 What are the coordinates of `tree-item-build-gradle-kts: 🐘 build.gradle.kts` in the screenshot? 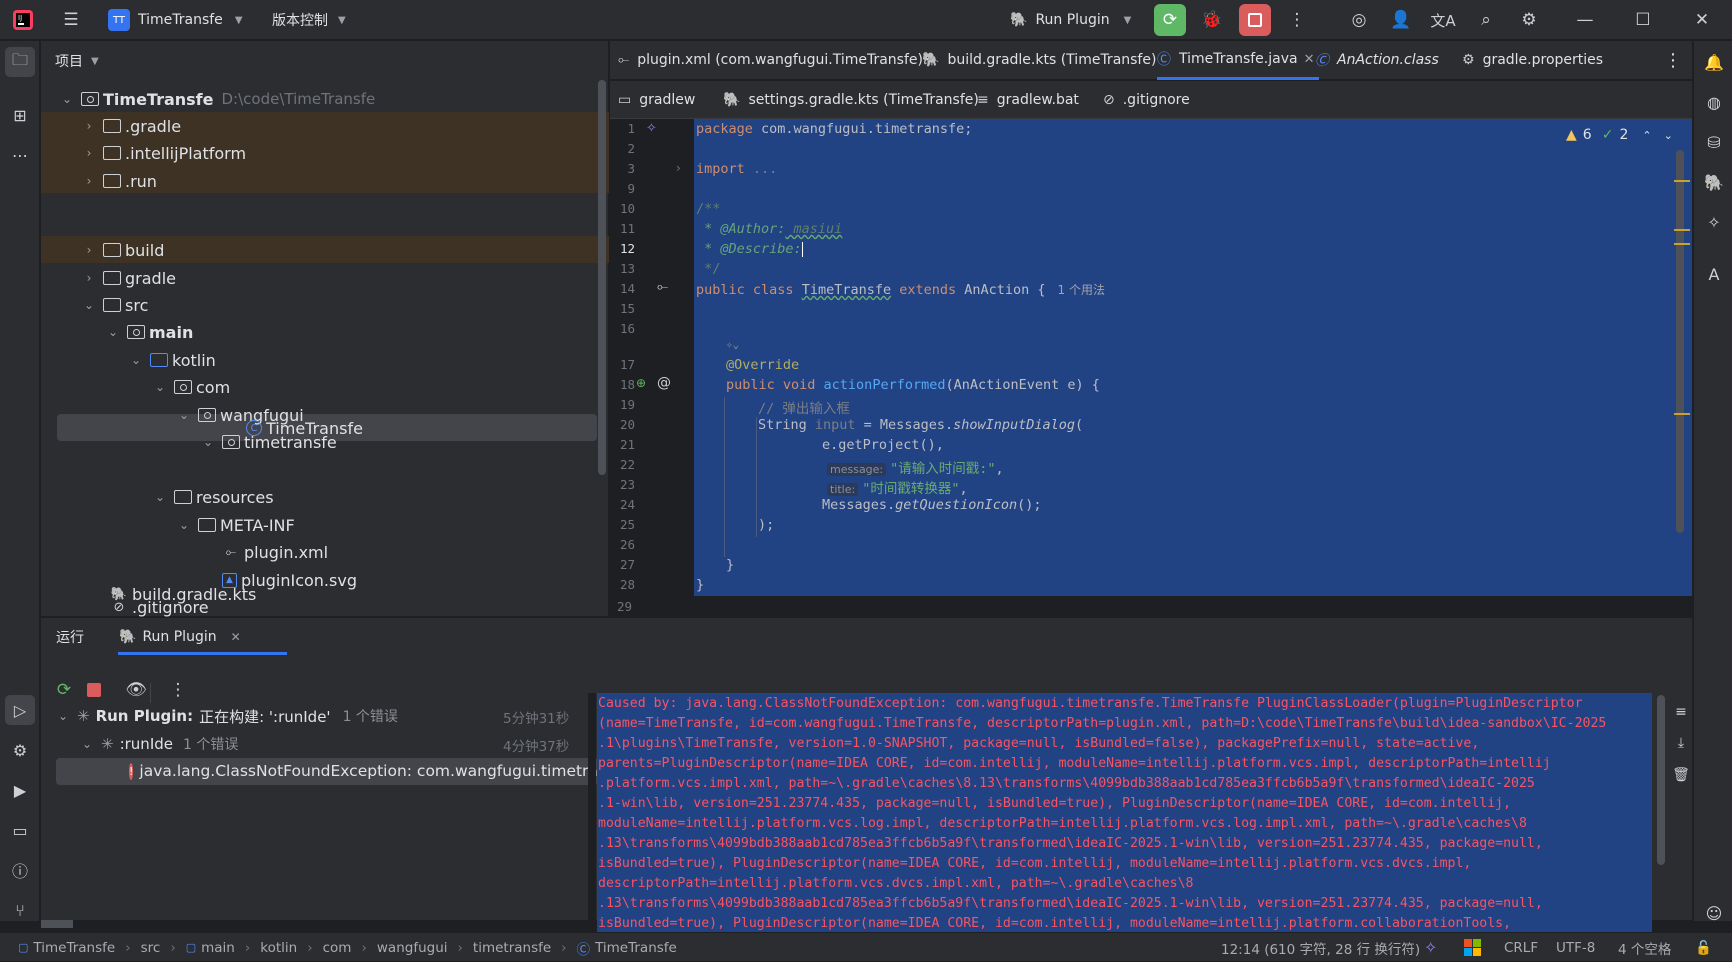 It's located at (180, 594).